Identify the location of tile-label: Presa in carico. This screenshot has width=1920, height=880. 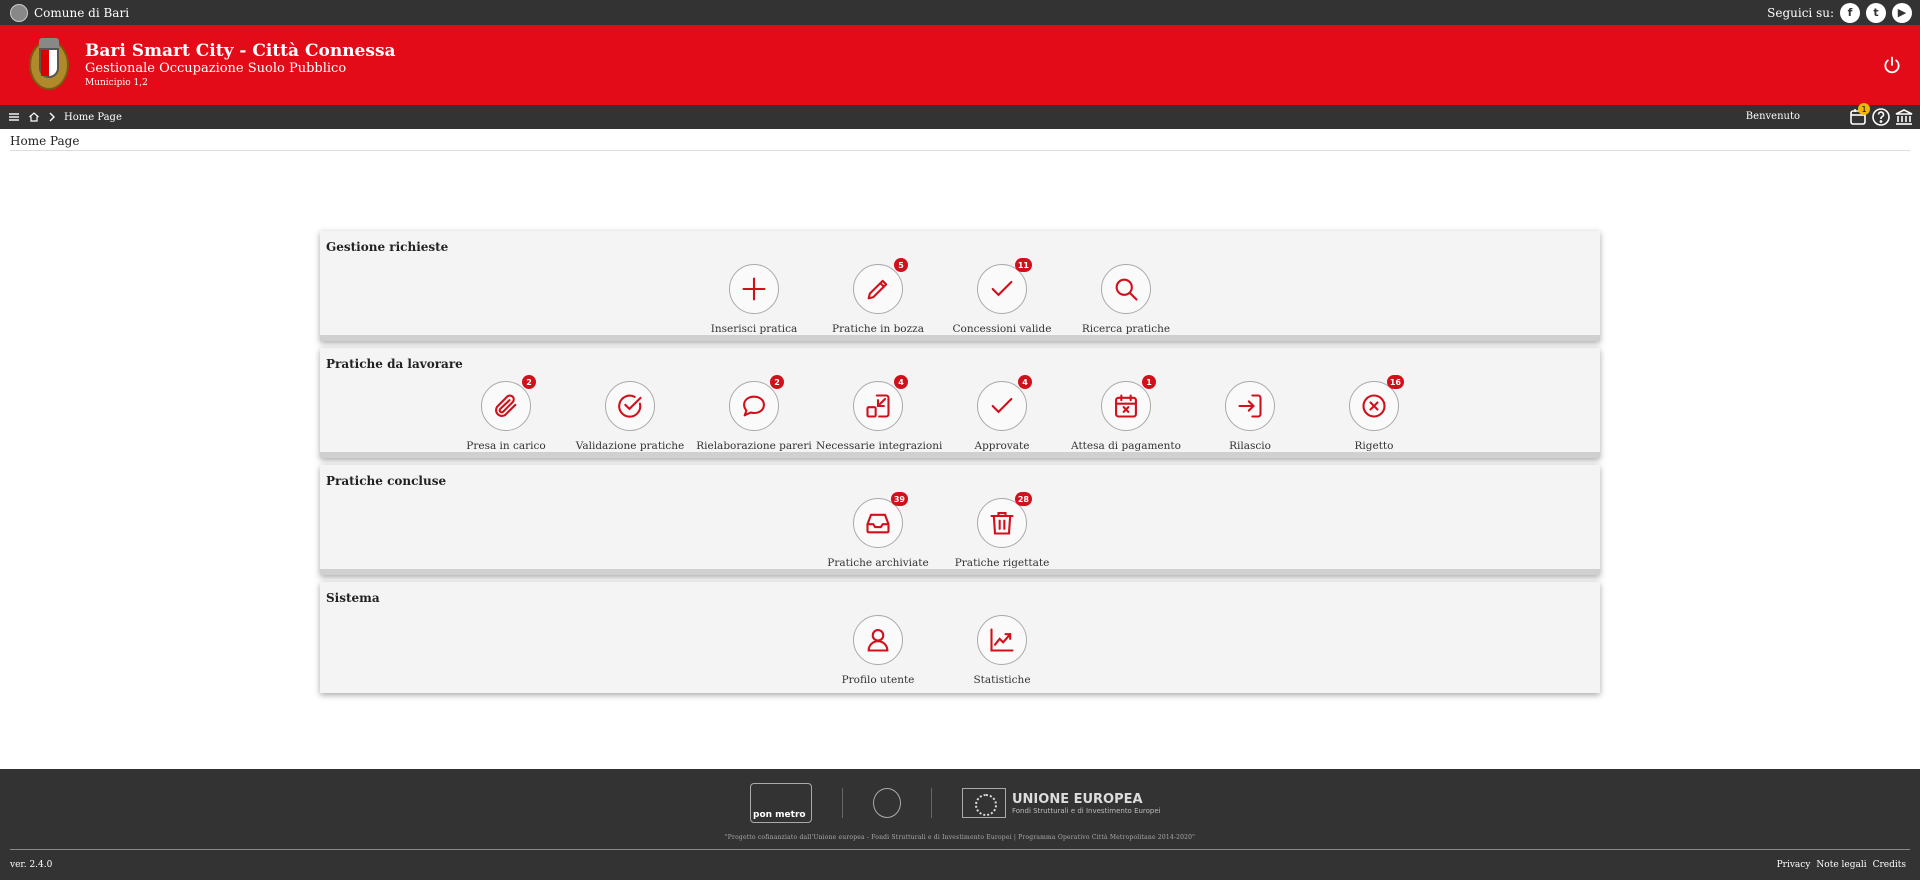
(506, 446).